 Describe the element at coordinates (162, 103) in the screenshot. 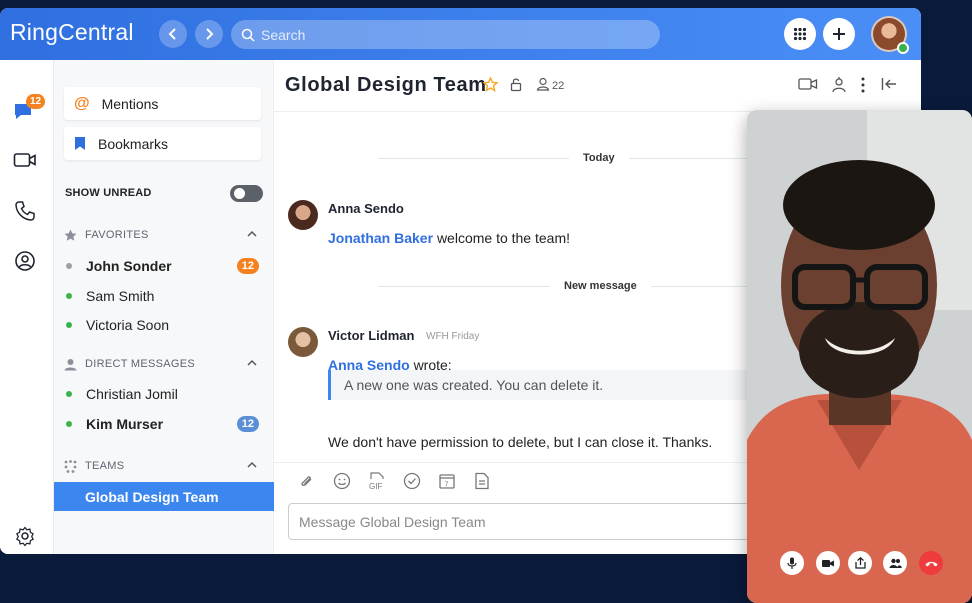

I see `mentions-item: @ Mentions` at that location.